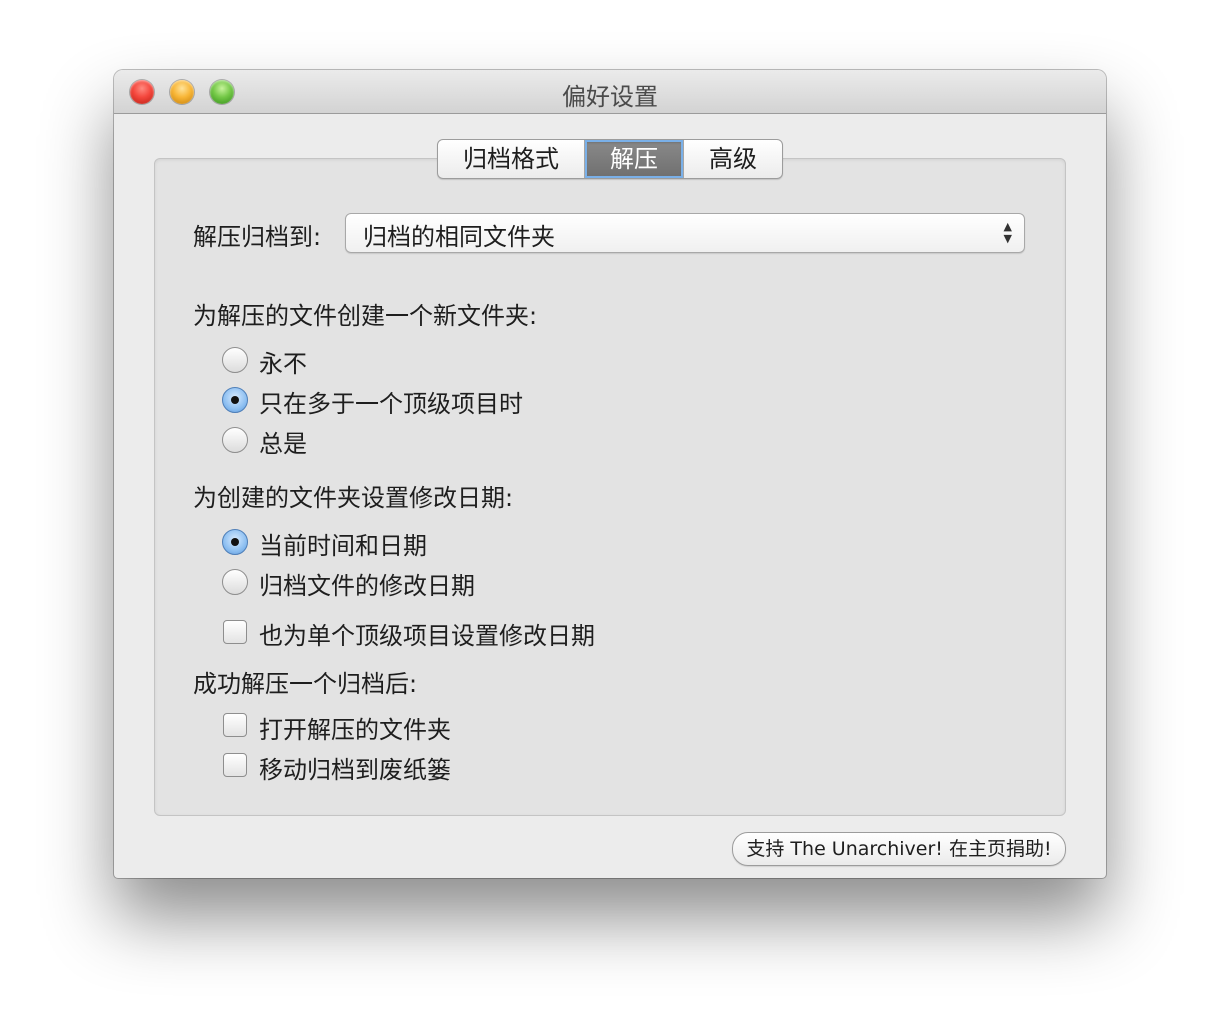 This screenshot has height=1036, width=1220. I want to click on tab-bar: 归档格式 解压 高级, so click(610, 159).